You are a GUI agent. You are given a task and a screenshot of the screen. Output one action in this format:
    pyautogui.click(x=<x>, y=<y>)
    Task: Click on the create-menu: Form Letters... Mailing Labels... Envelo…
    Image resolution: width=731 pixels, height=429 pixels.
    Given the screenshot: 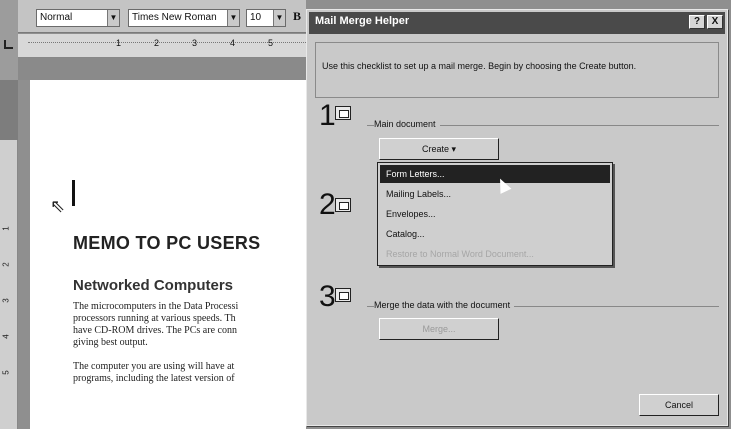 What is the action you would take?
    pyautogui.click(x=495, y=214)
    